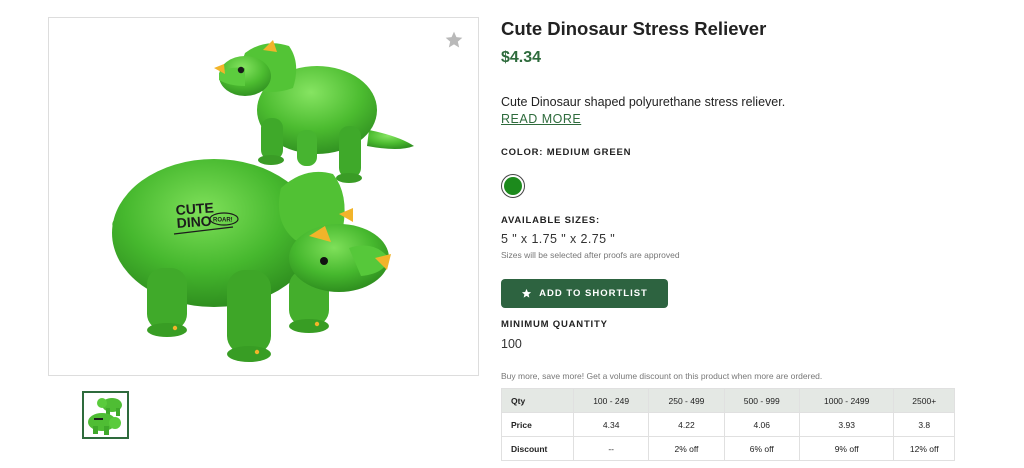 This screenshot has height=468, width=1024. What do you see at coordinates (314, 111) in the screenshot?
I see `small-dinosaur` at bounding box center [314, 111].